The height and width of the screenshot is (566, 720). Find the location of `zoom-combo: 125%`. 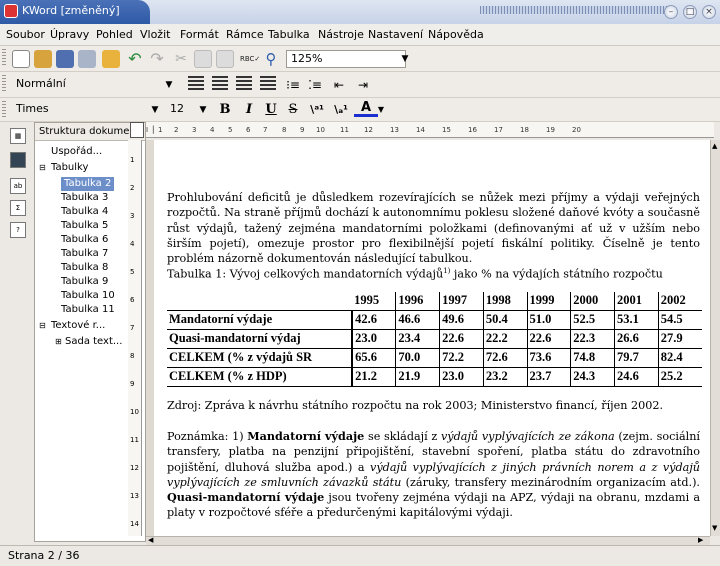

zoom-combo: 125% is located at coordinates (346, 59).